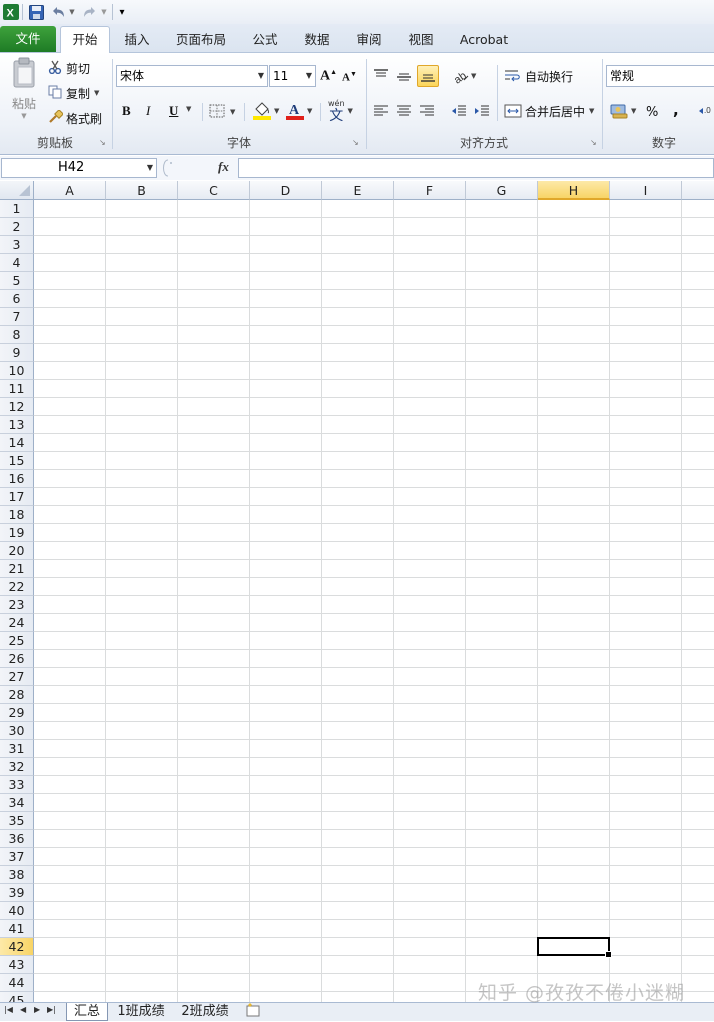 This screenshot has width=714, height=1022. Describe the element at coordinates (17, 497) in the screenshot. I see `row-header-17: 17` at that location.